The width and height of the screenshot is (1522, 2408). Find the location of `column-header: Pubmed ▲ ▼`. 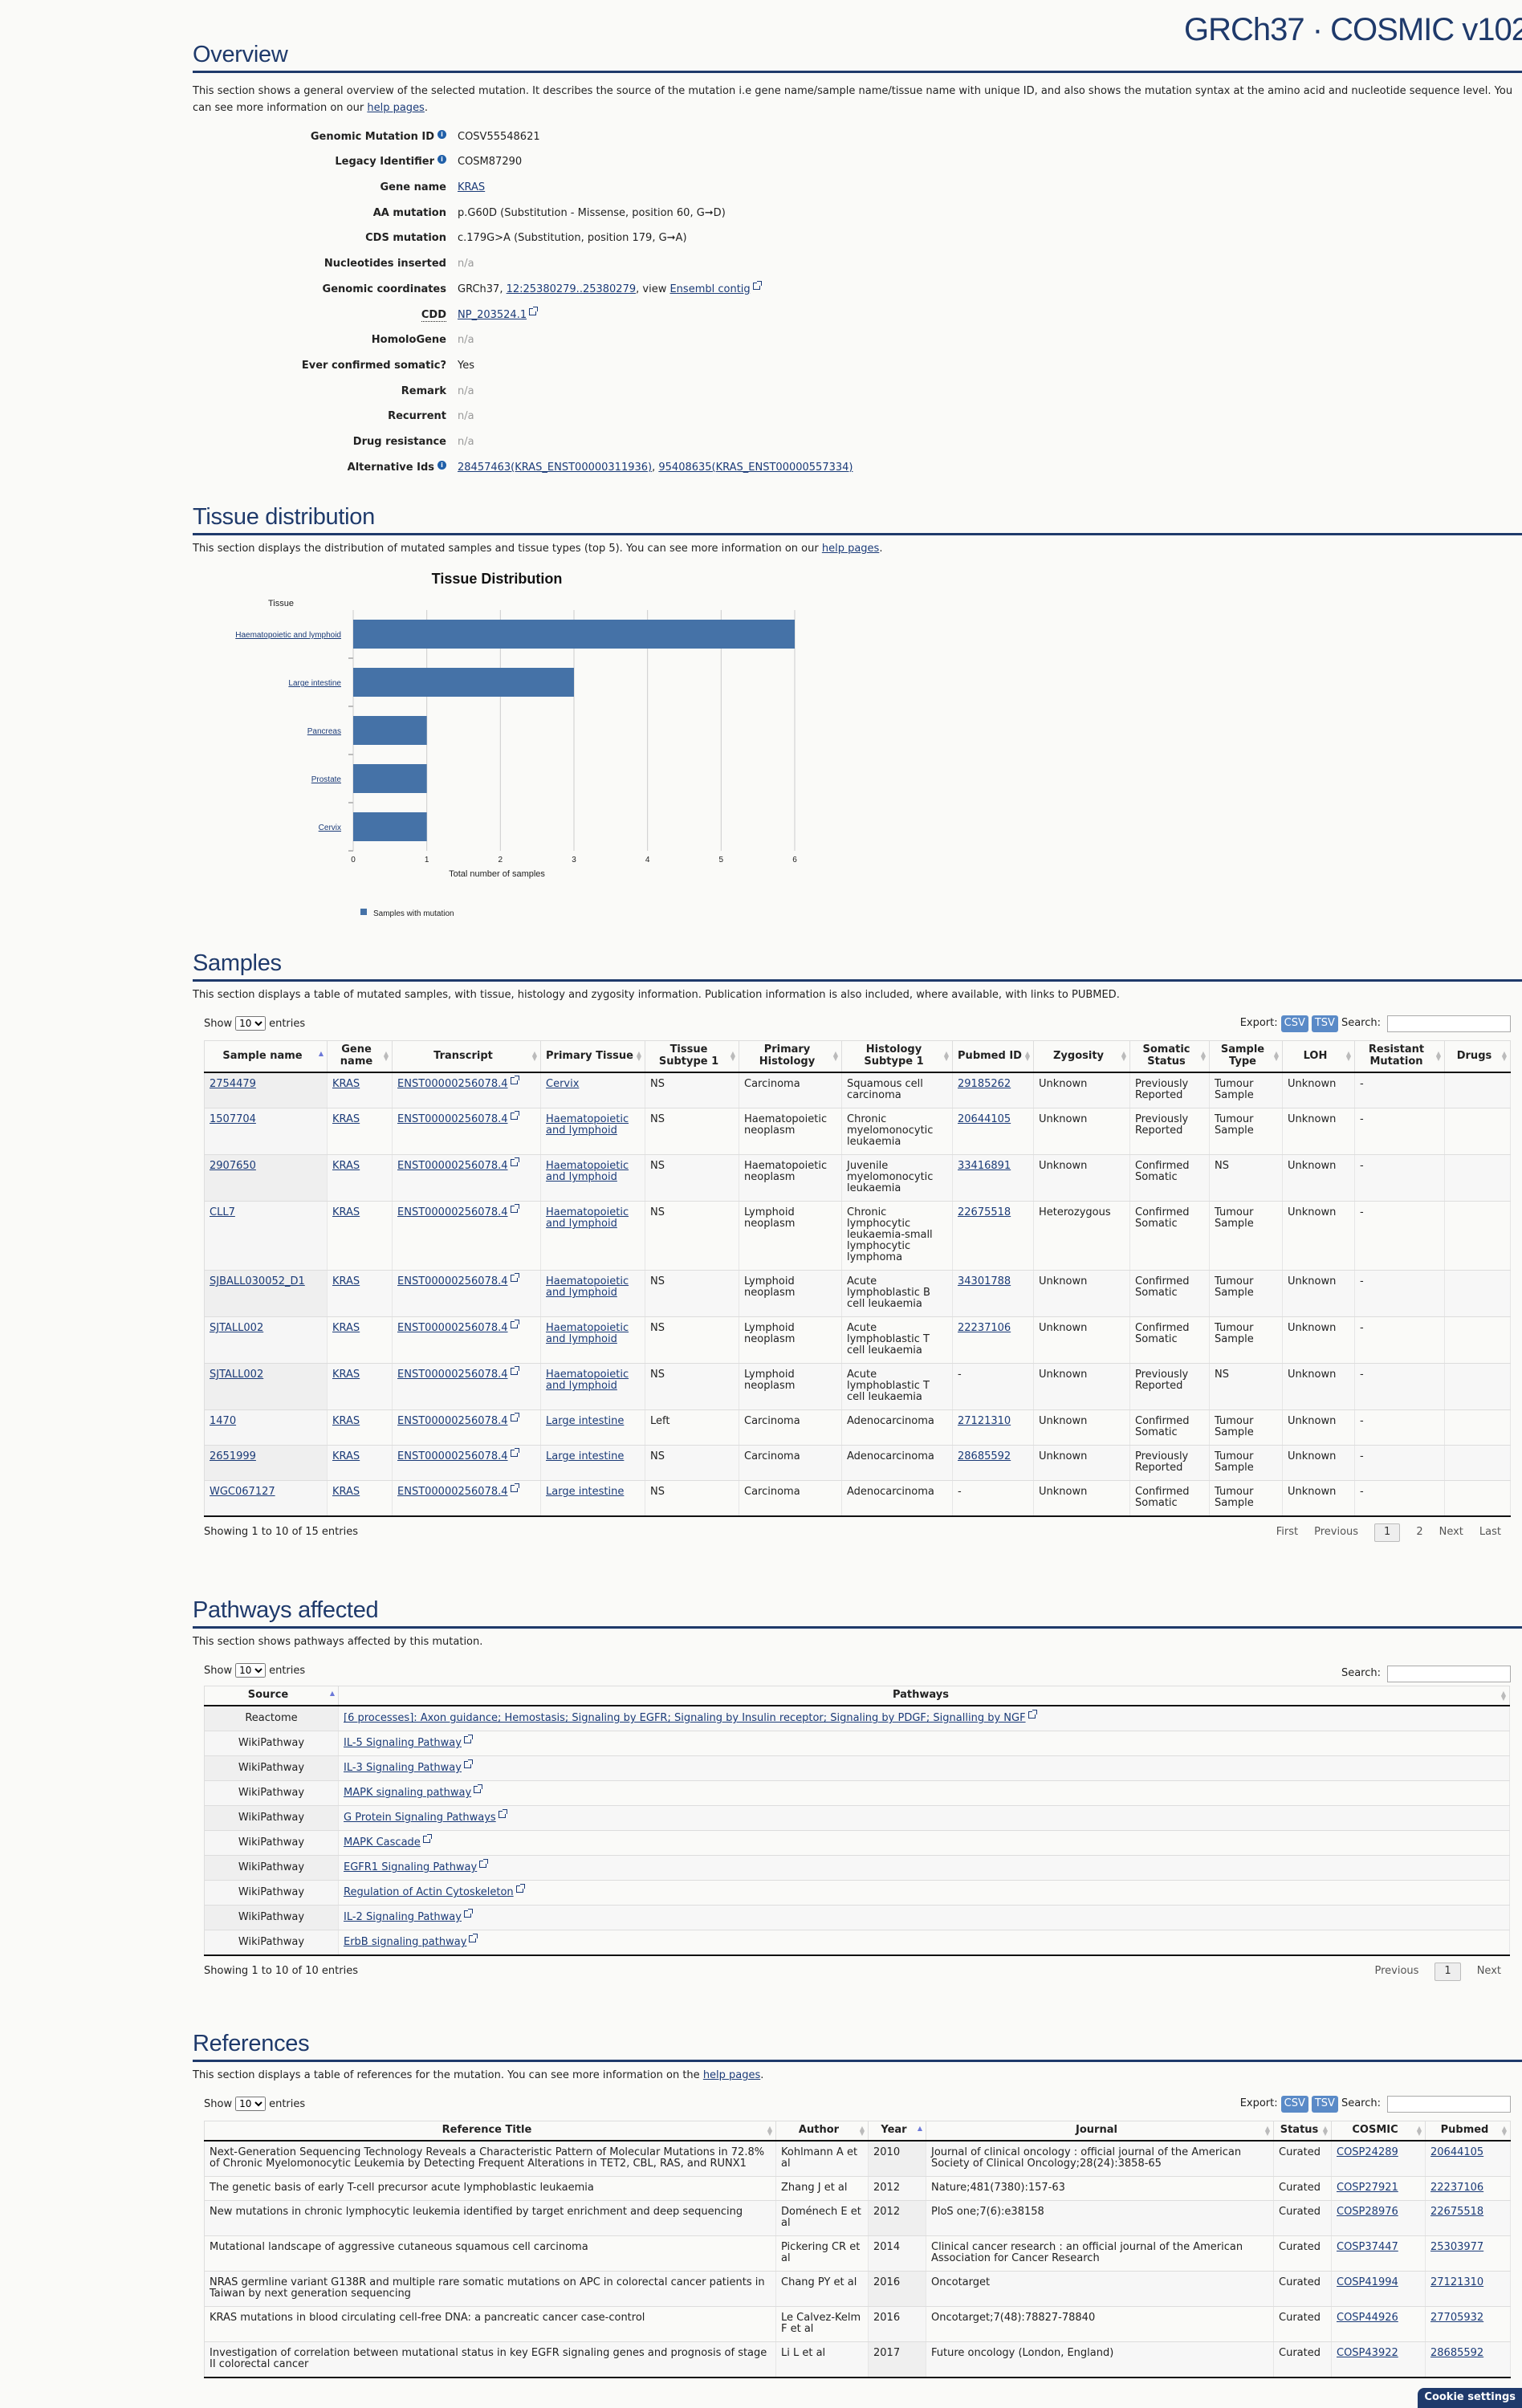

column-header: Pubmed ▲ ▼ is located at coordinates (1468, 2131).